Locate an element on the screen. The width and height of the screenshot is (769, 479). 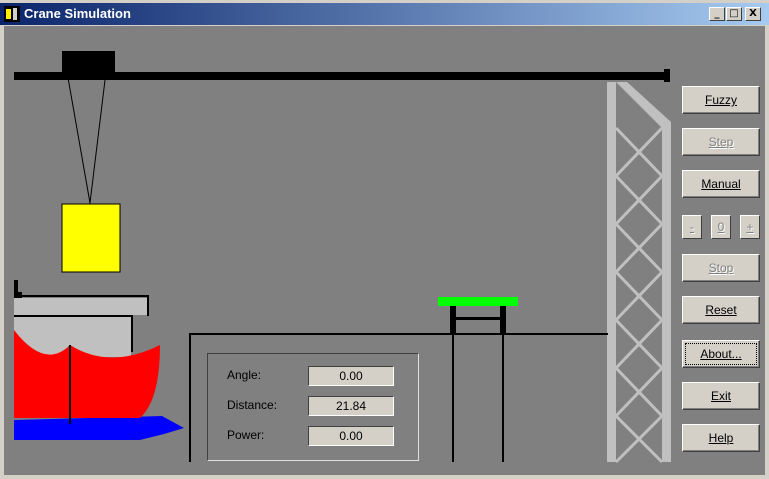
readout-panel: Angle: 0.00 Distance: 21.84 Power: 0.00 is located at coordinates (313, 407).